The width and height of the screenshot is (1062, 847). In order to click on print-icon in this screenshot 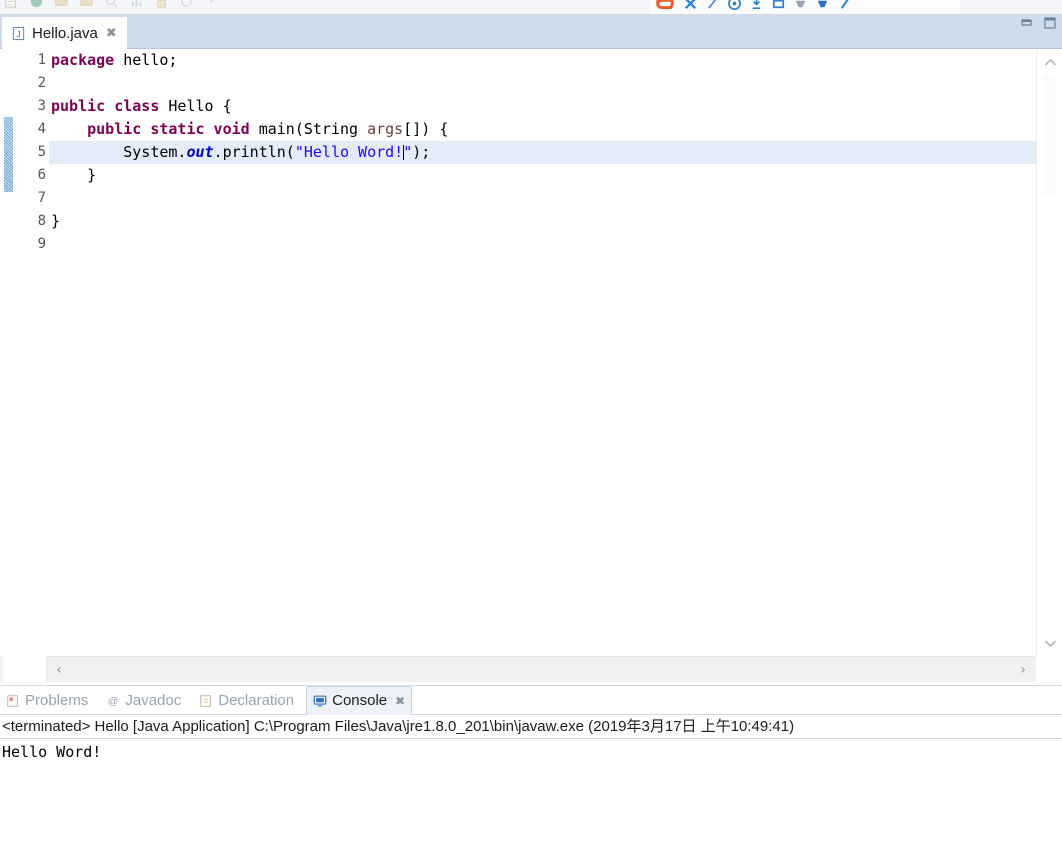, I will do `click(61, 4)`.